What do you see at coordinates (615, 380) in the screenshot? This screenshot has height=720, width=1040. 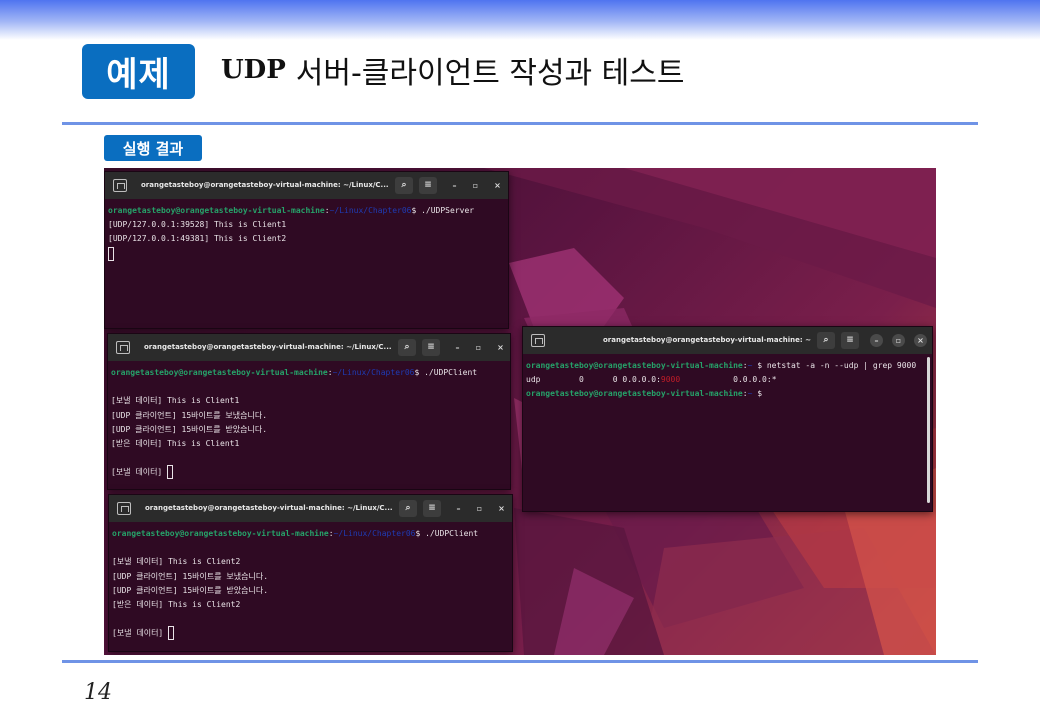 I see `netstat-send: 0` at bounding box center [615, 380].